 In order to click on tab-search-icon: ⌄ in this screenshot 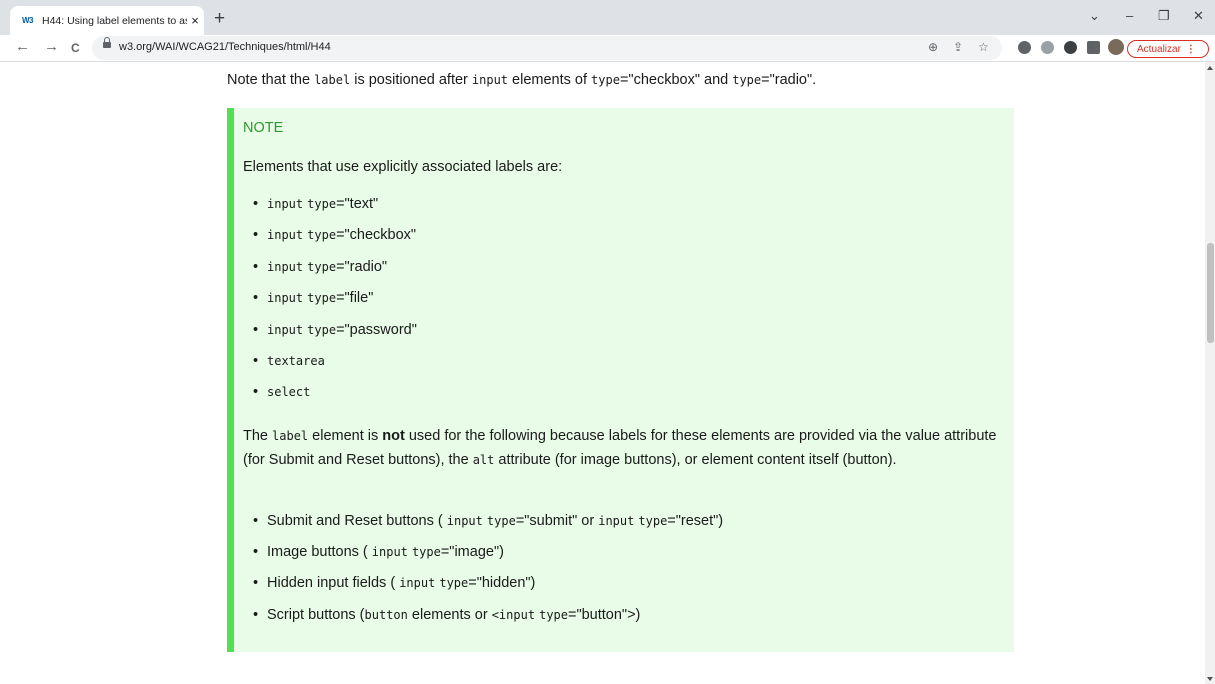, I will do `click(1094, 16)`.